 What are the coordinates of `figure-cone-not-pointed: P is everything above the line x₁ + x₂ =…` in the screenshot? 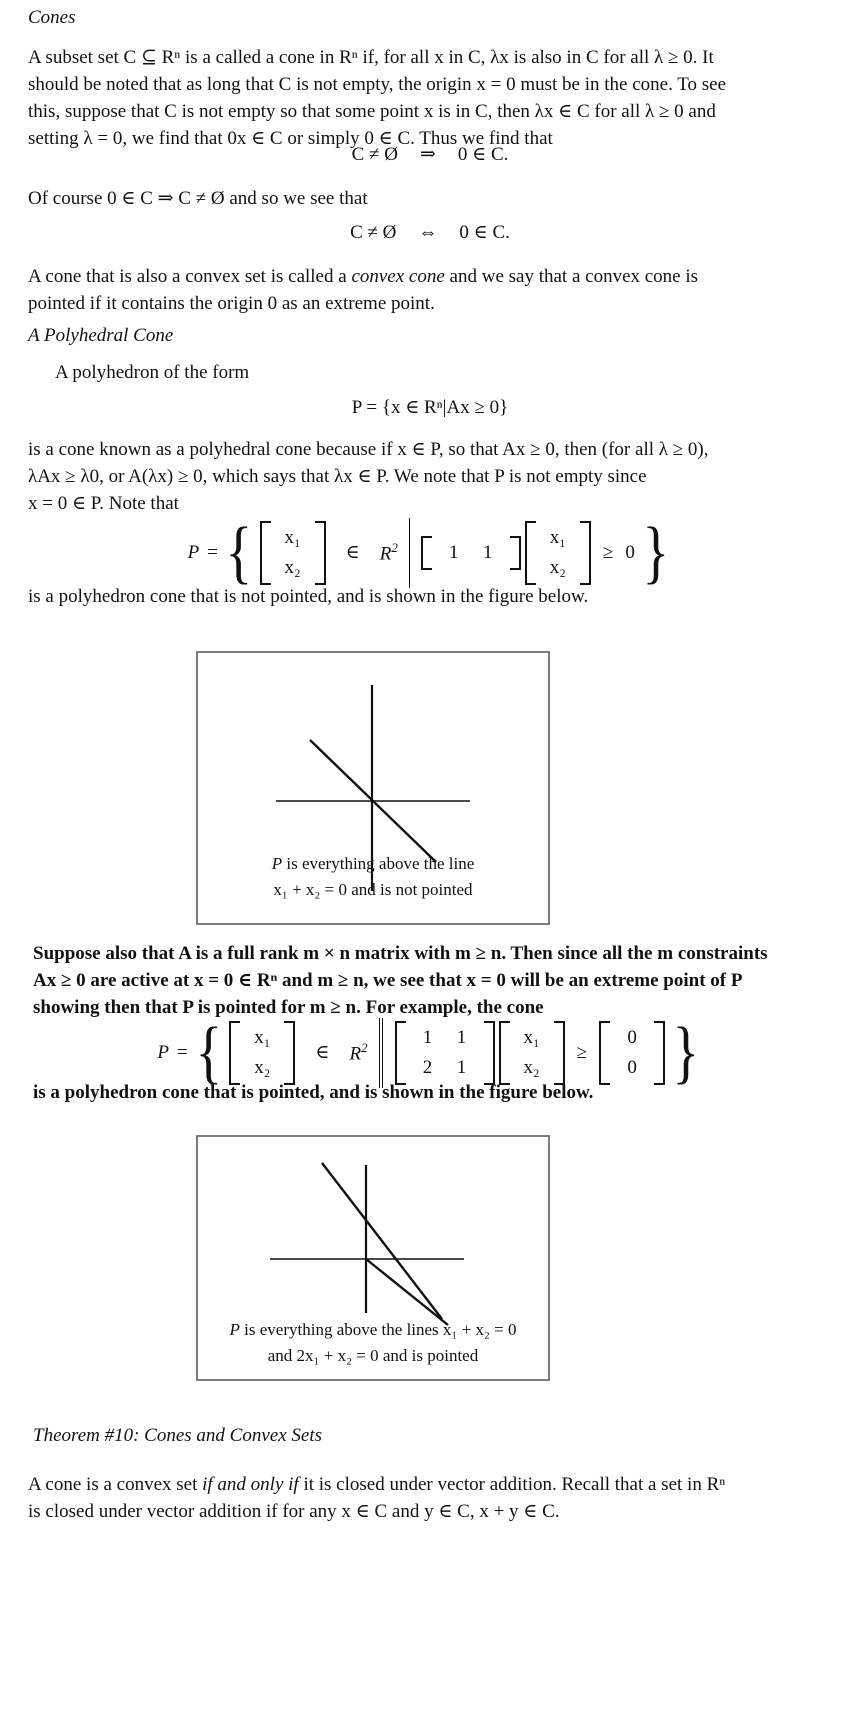 It's located at (373, 788).